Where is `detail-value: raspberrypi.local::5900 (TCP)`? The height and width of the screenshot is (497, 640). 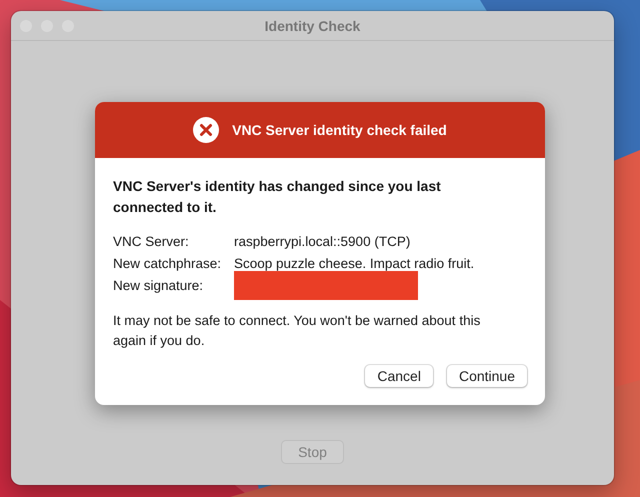
detail-value: raspberrypi.local::5900 (TCP) is located at coordinates (323, 242).